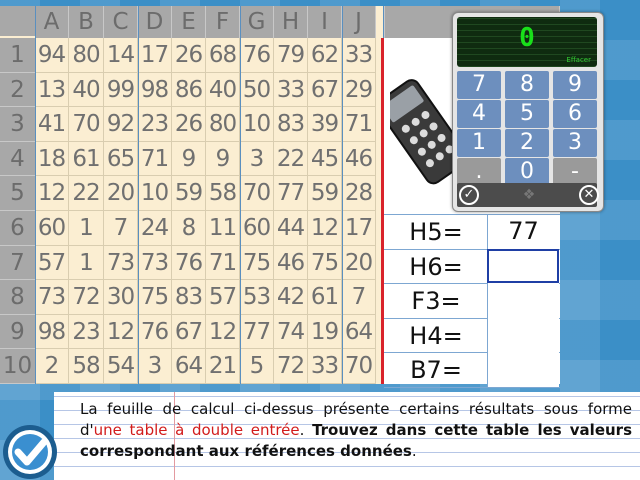 The width and height of the screenshot is (640, 480). What do you see at coordinates (257, 124) in the screenshot?
I see `cell-G3: 10` at bounding box center [257, 124].